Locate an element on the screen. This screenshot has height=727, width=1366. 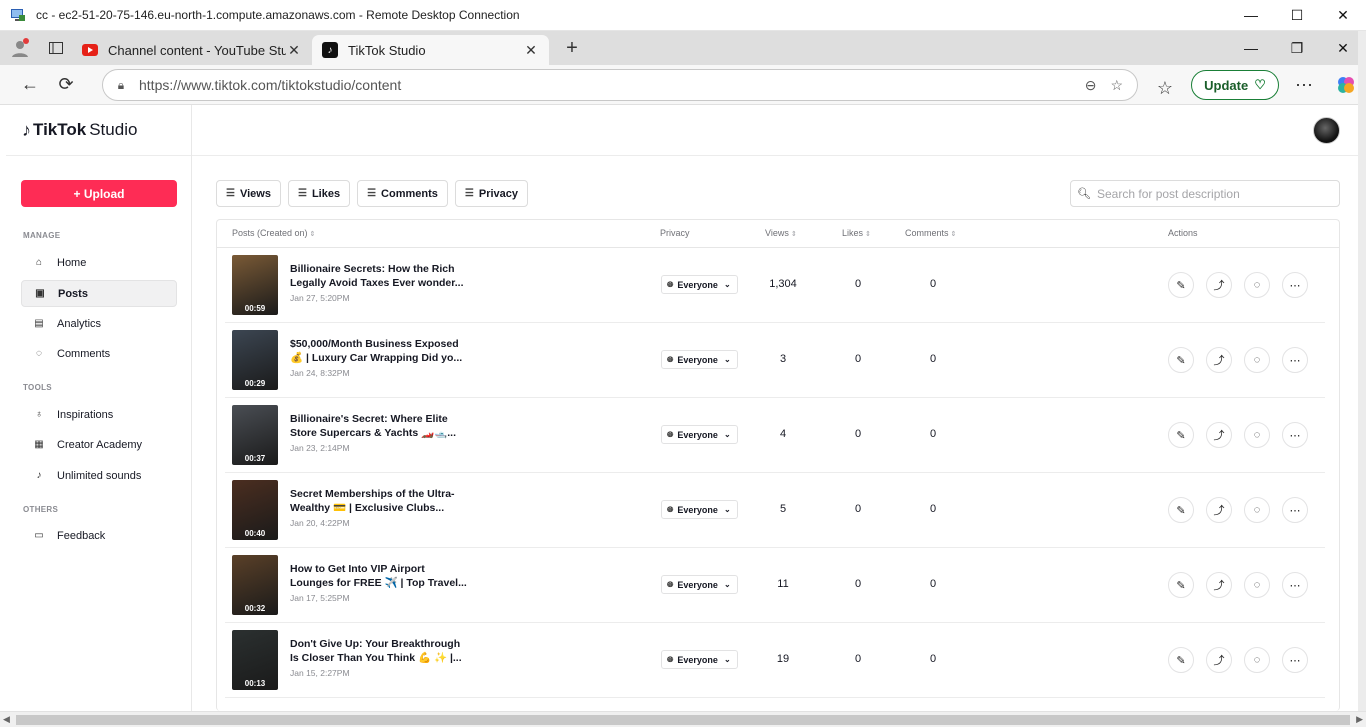
sidebar-item-home: ⌂ Home is located at coordinates (99, 262).